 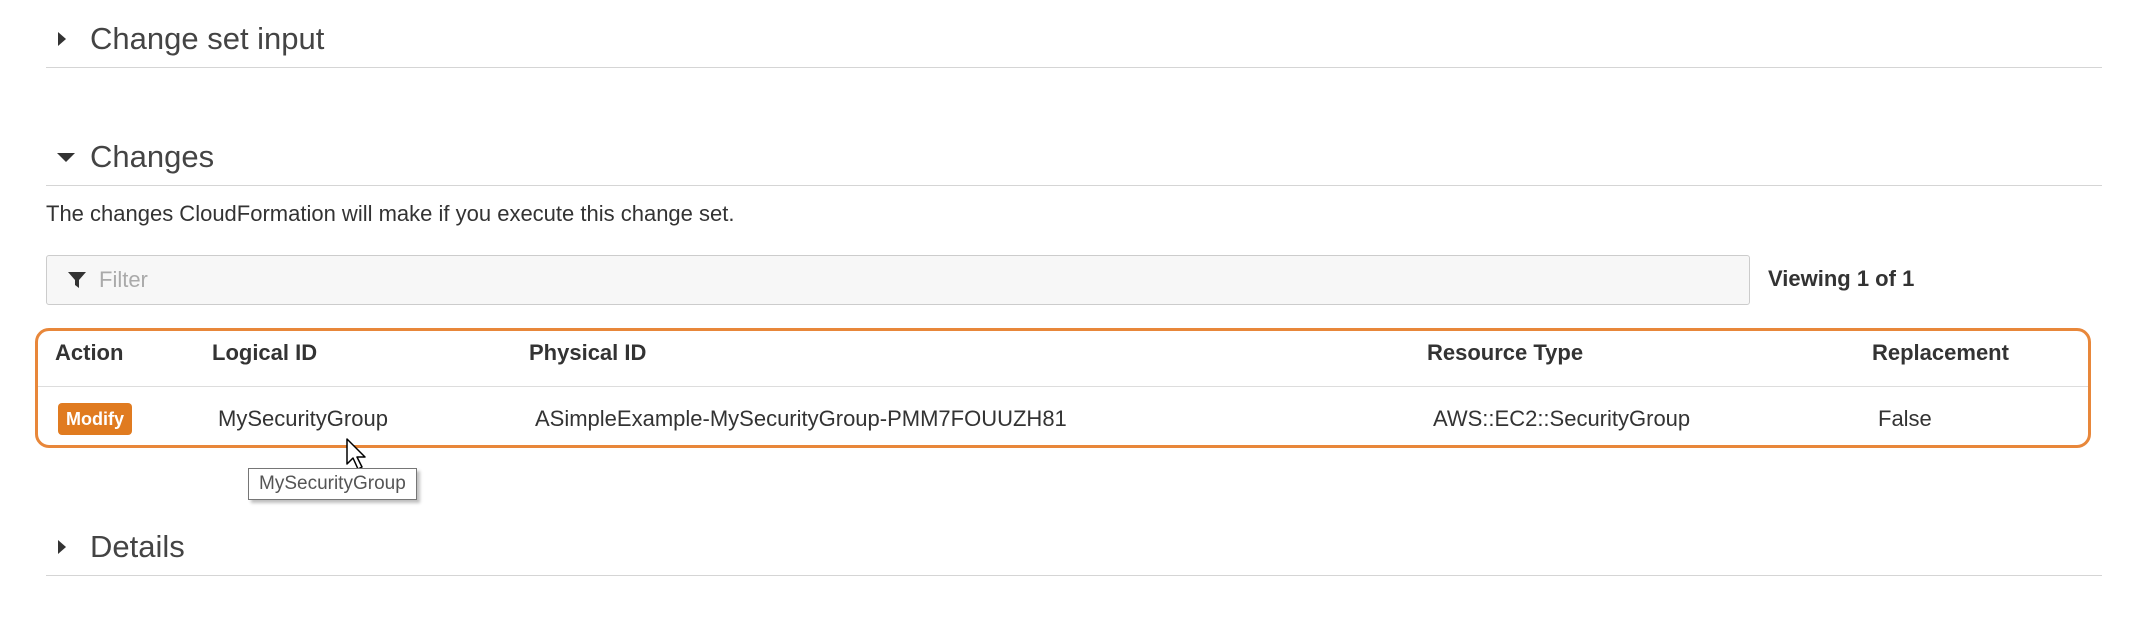 What do you see at coordinates (152, 156) in the screenshot?
I see `section-title-changes: Changes` at bounding box center [152, 156].